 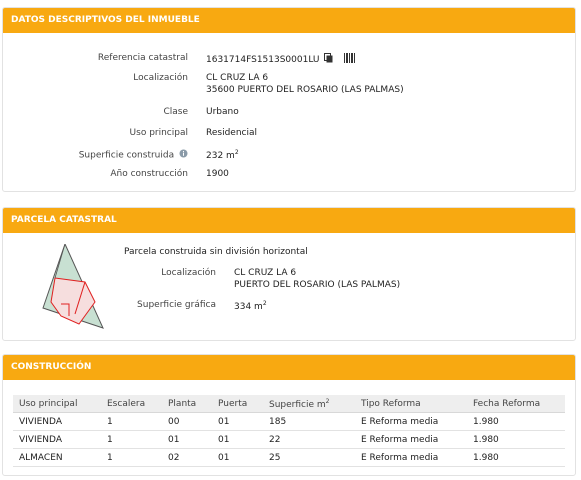 What do you see at coordinates (289, 20) in the screenshot?
I see `datos-descriptivos-title: DATOS DESCRIPTIVOS DEL INMUEBLE` at bounding box center [289, 20].